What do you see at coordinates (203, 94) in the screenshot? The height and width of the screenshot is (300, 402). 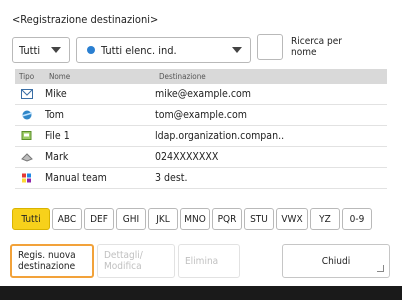 I see `row-destination: mike@example.com` at bounding box center [203, 94].